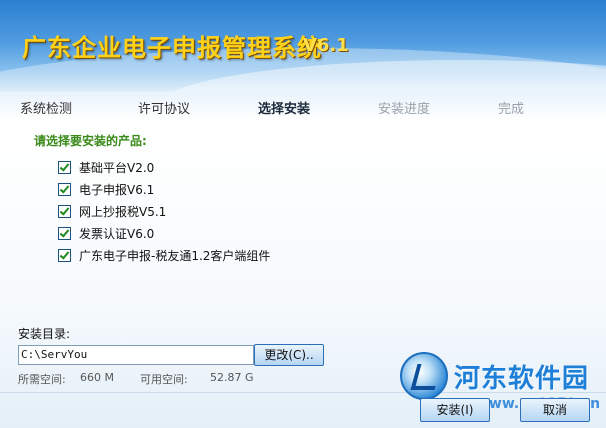 Image resolution: width=606 pixels, height=428 pixels. I want to click on product-item: 电子申报V6.1, so click(106, 189).